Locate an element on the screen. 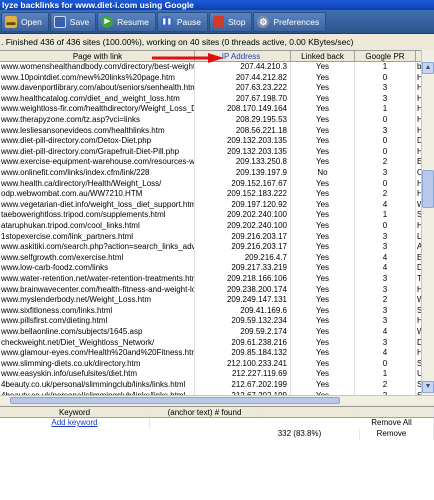 The image size is (434, 500). pause-button: ❚❚ Pause is located at coordinates (182, 21).